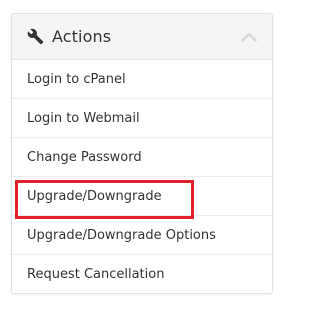 The height and width of the screenshot is (312, 320). I want to click on action-upgrade-downgrade: Upgrade/Downgrade, so click(142, 198).